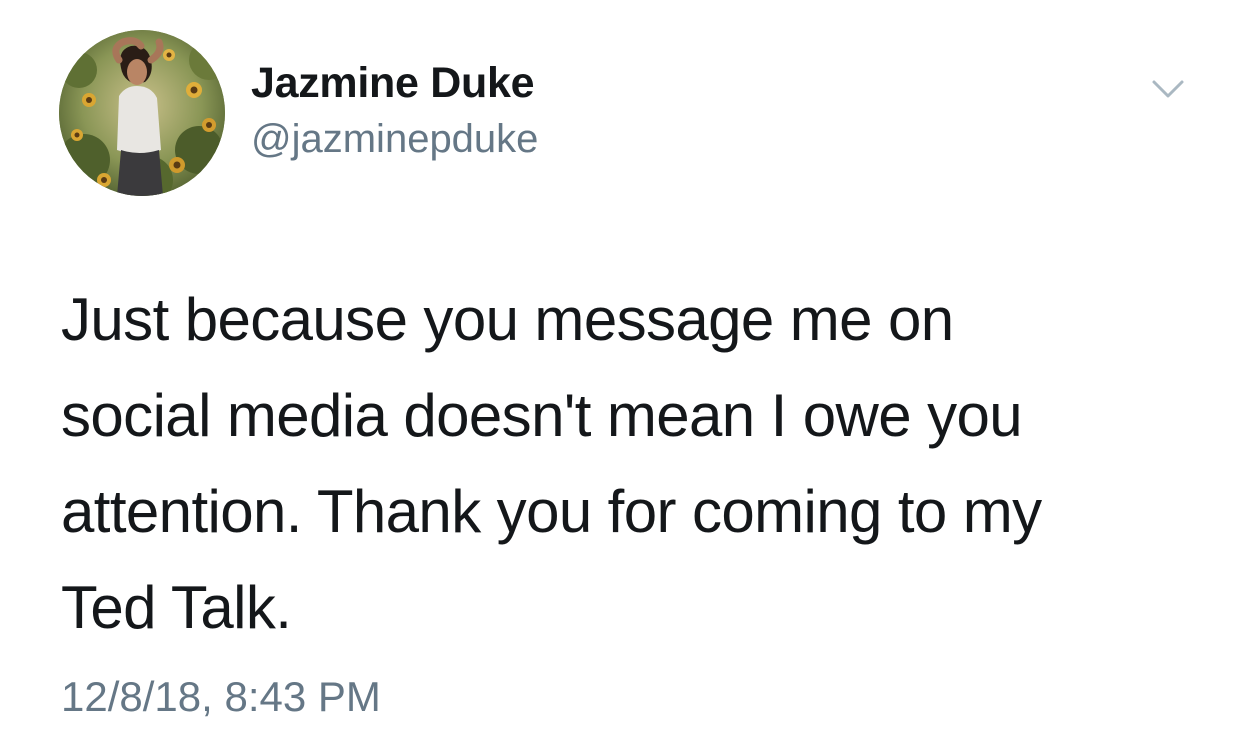 The image size is (1242, 749). I want to click on chevron-down-icon, so click(1168, 89).